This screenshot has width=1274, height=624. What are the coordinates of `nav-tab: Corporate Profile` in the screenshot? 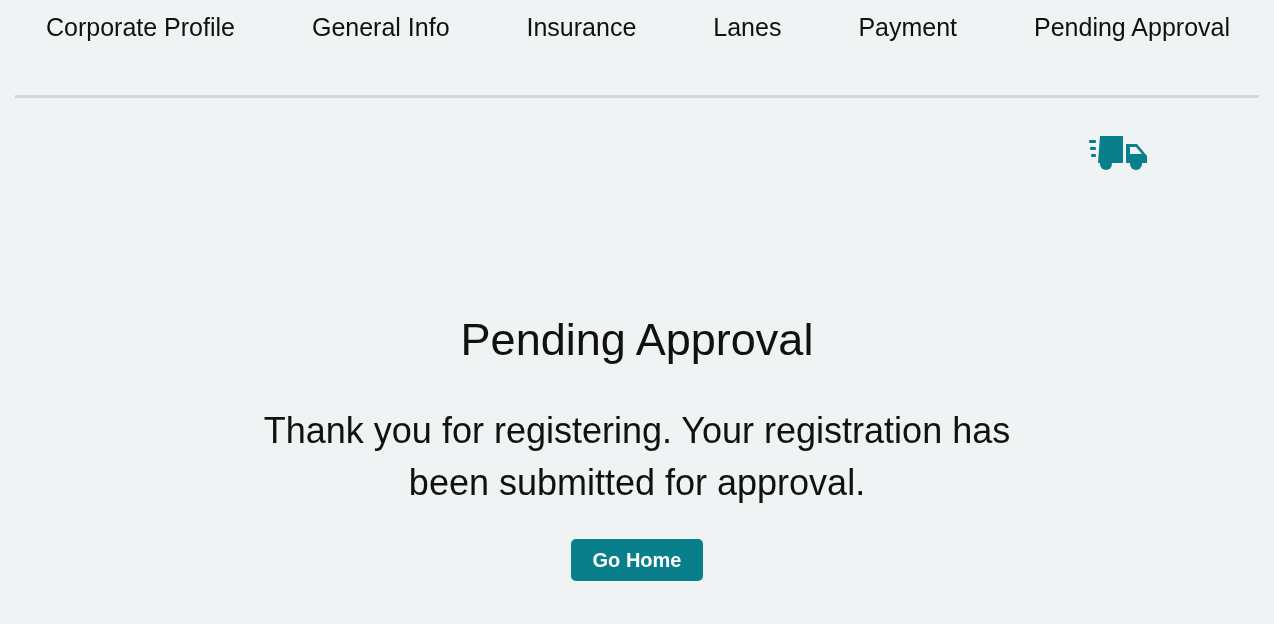 It's located at (140, 27).